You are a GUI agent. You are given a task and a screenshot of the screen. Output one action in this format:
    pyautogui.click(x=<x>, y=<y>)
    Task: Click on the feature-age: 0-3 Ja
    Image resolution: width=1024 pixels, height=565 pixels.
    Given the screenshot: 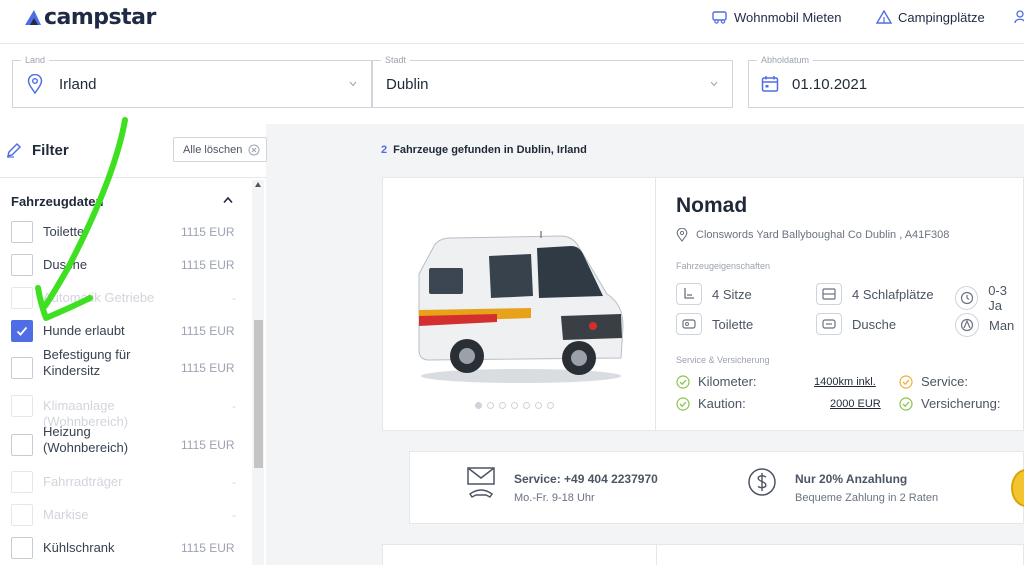 What is the action you would take?
    pyautogui.click(x=989, y=298)
    